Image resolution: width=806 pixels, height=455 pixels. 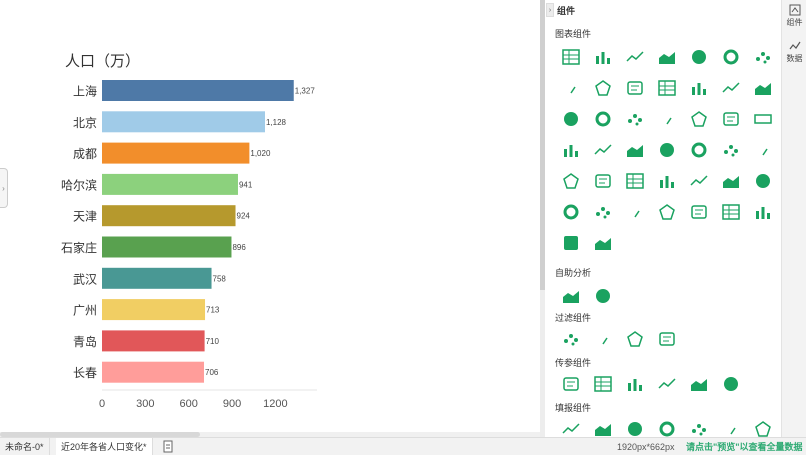 What do you see at coordinates (794, 52) in the screenshot?
I see `tab-data: 数据` at bounding box center [794, 52].